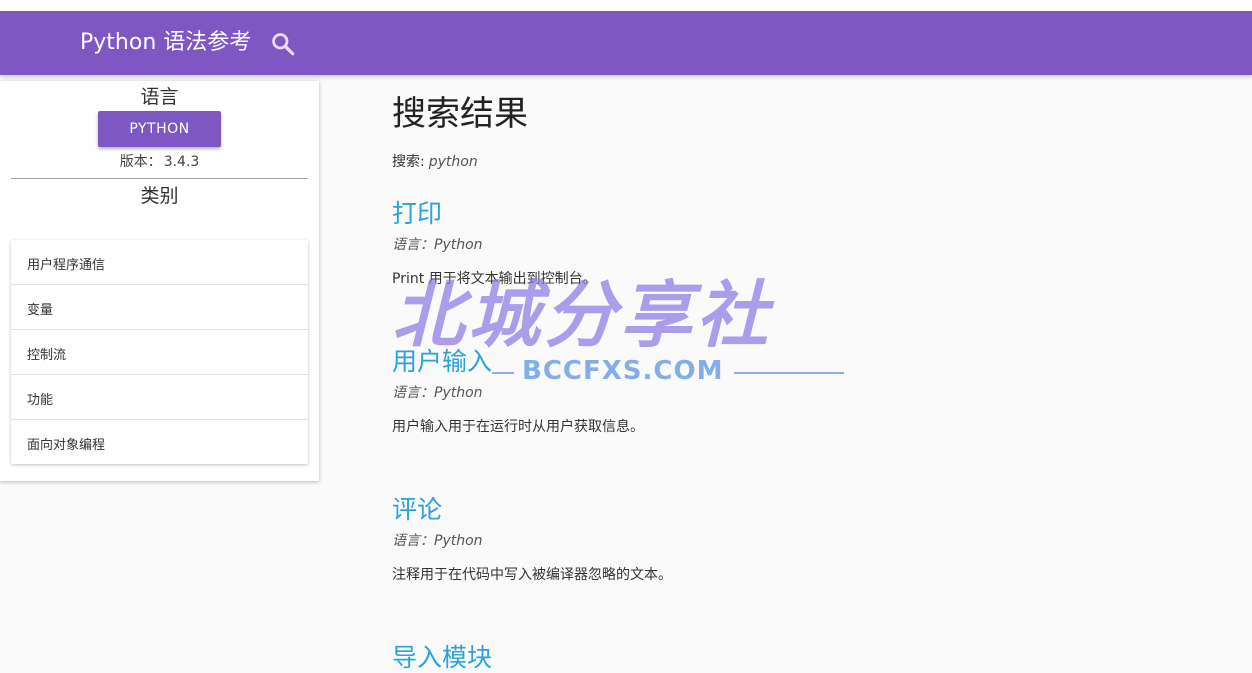  Describe the element at coordinates (442, 362) in the screenshot. I see `result-title-link: 用户输入` at that location.